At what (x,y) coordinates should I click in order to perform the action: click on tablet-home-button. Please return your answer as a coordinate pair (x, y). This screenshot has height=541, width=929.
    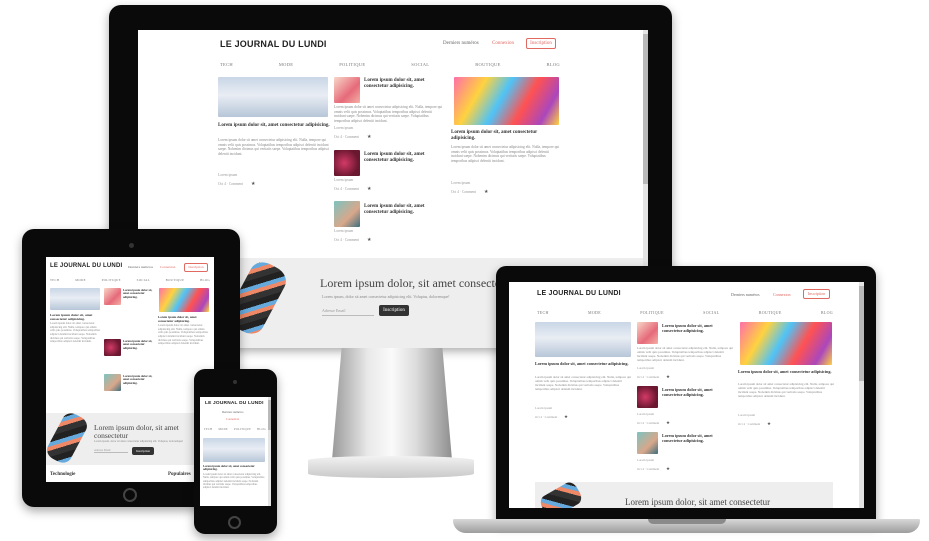
    Looking at the image, I should click on (130, 495).